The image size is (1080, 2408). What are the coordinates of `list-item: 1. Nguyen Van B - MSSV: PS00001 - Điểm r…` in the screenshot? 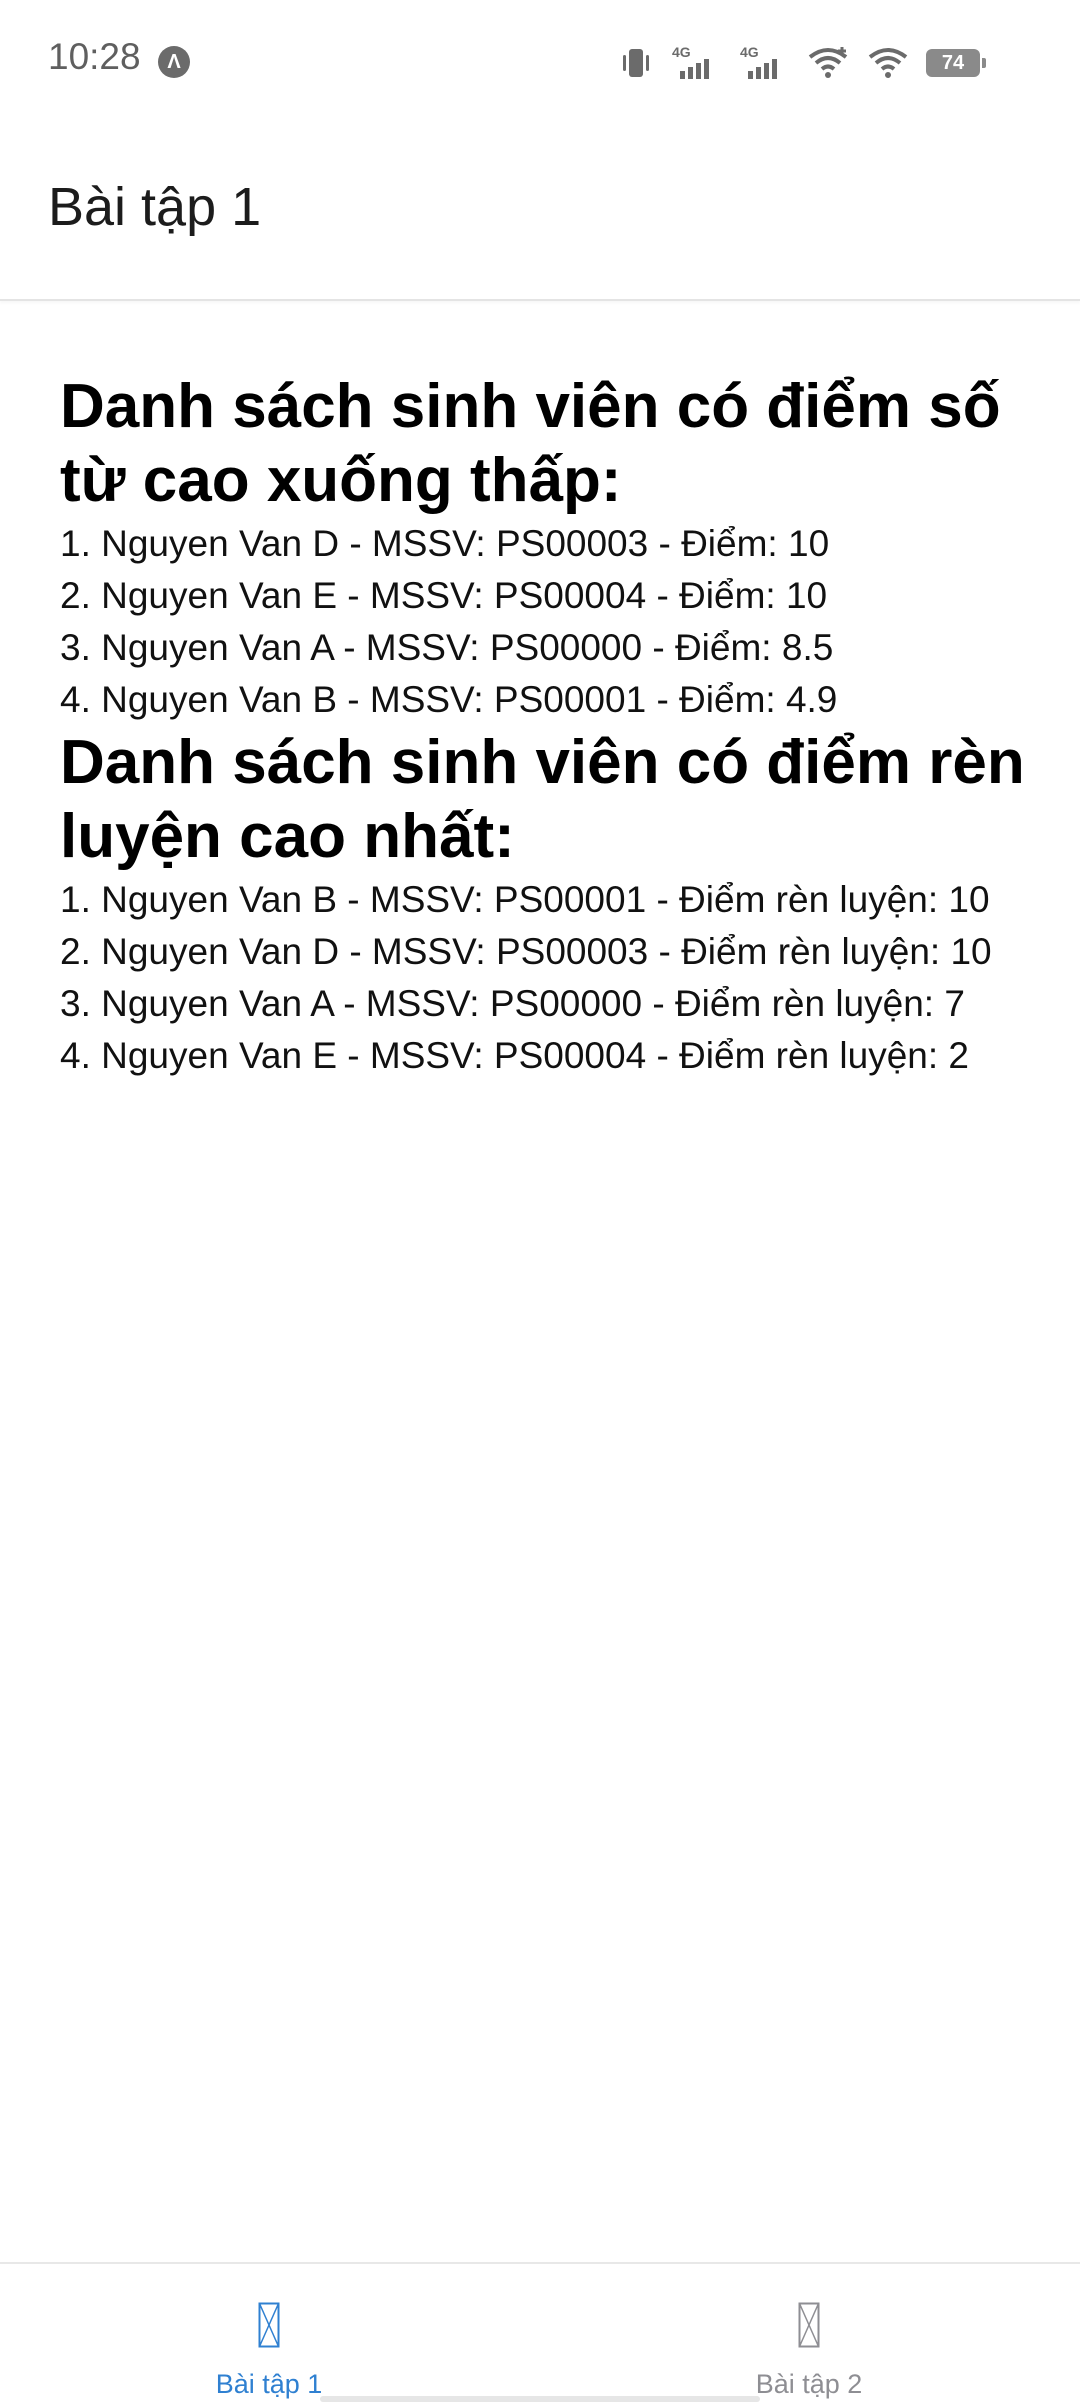 It's located at (525, 899).